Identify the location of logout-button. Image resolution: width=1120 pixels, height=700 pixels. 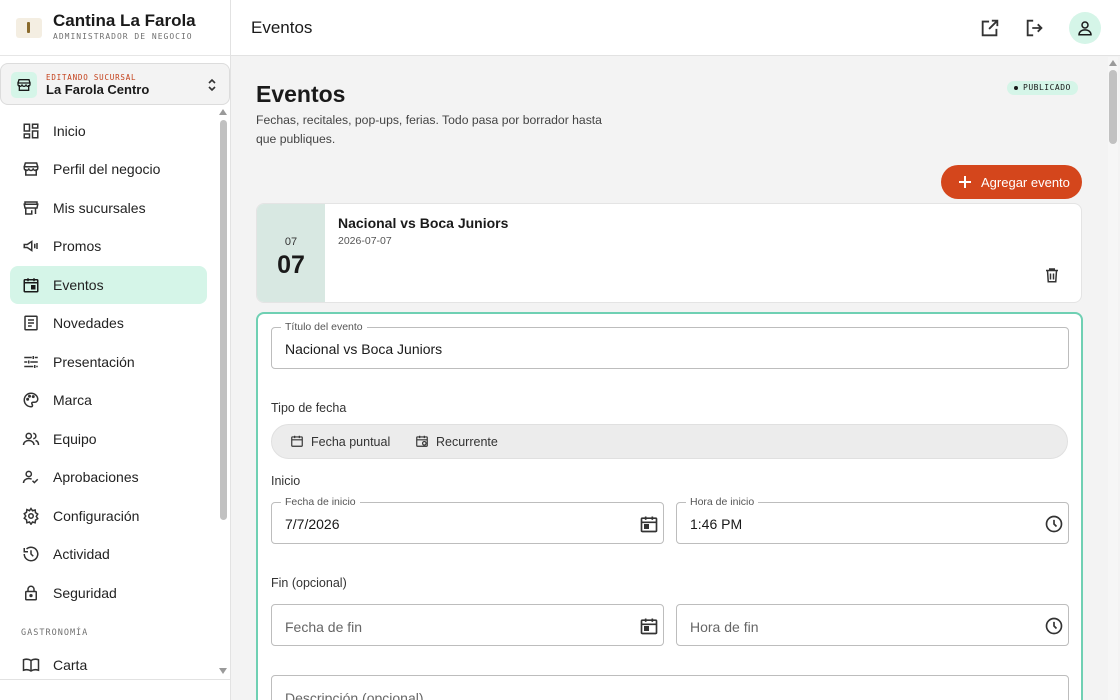
(1035, 28).